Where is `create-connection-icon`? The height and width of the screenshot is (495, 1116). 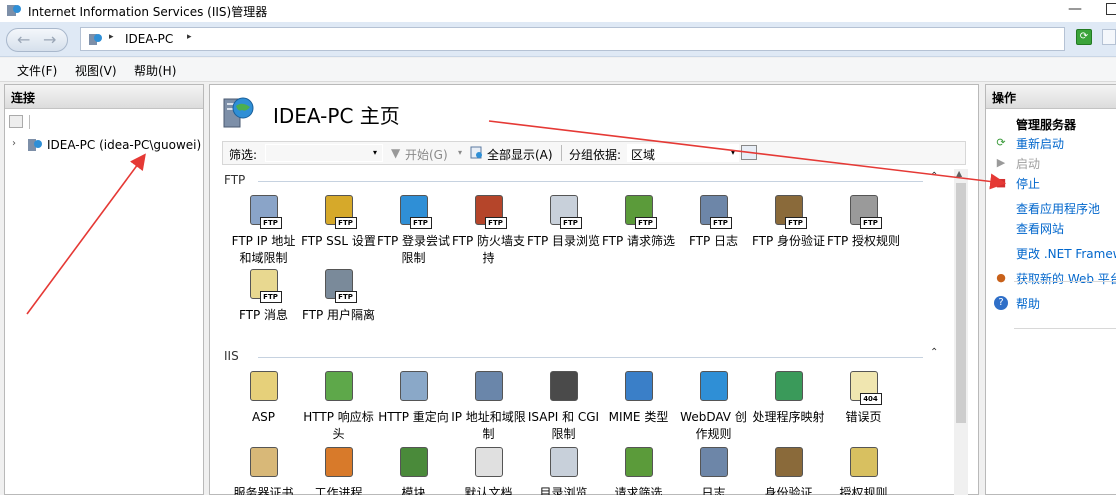 create-connection-icon is located at coordinates (16, 121).